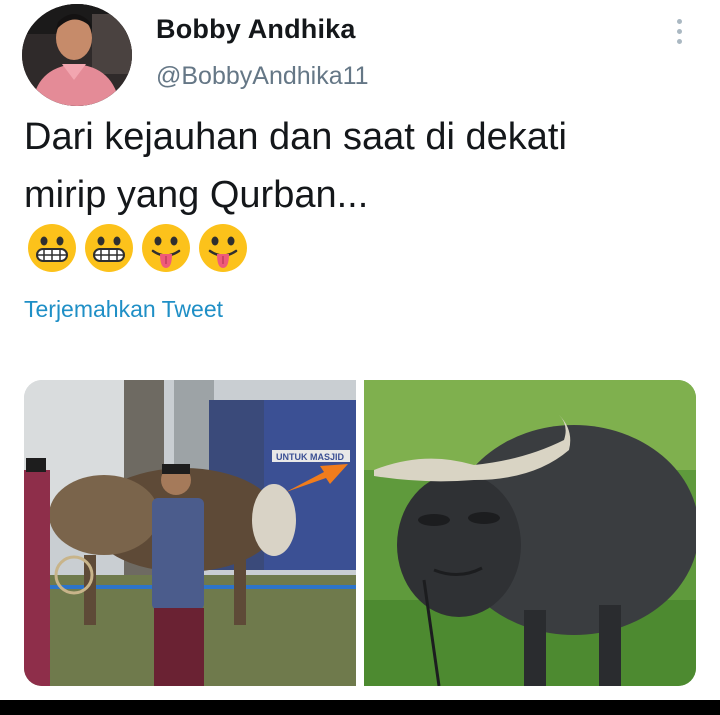 The height and width of the screenshot is (715, 720). I want to click on bottom-navigation-bar, so click(360, 707).